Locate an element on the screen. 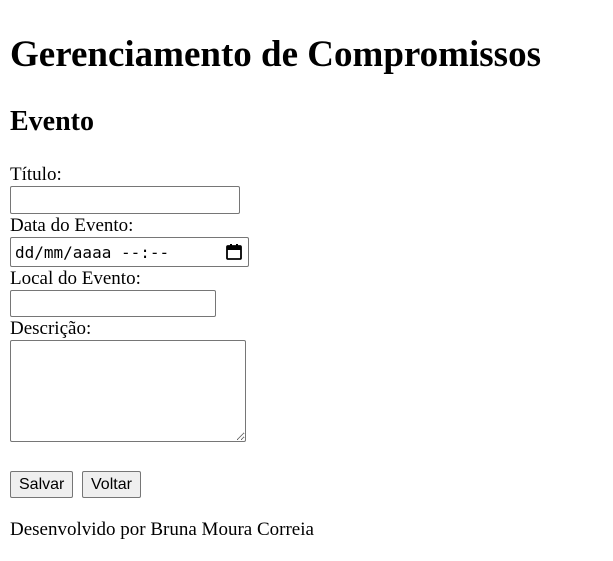 This screenshot has width=613, height=561. save-button: Salvar is located at coordinates (42, 484).